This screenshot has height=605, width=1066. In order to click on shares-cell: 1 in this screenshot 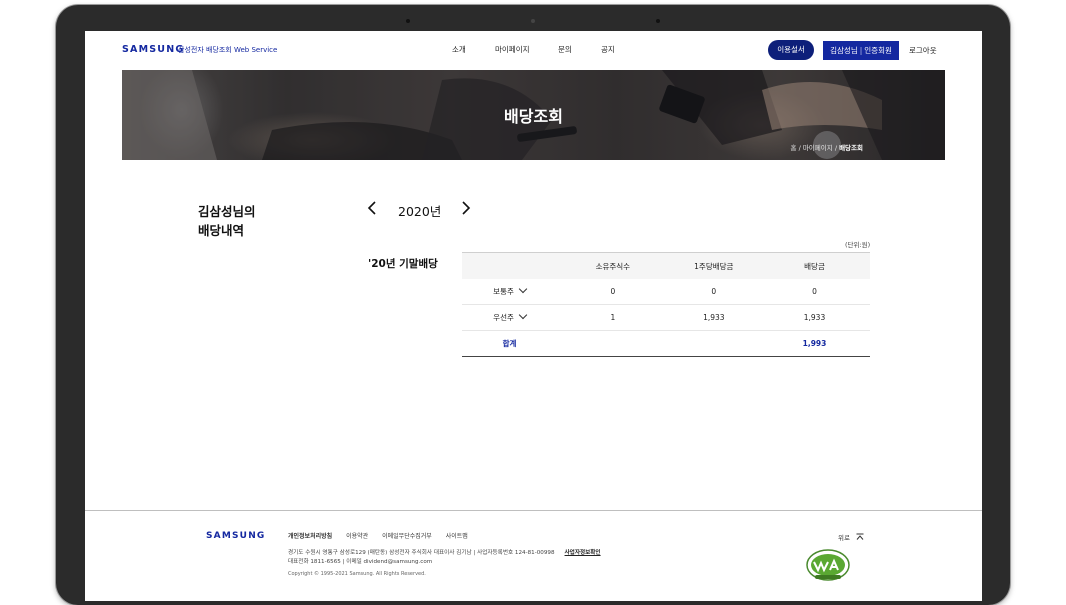, I will do `click(613, 317)`.